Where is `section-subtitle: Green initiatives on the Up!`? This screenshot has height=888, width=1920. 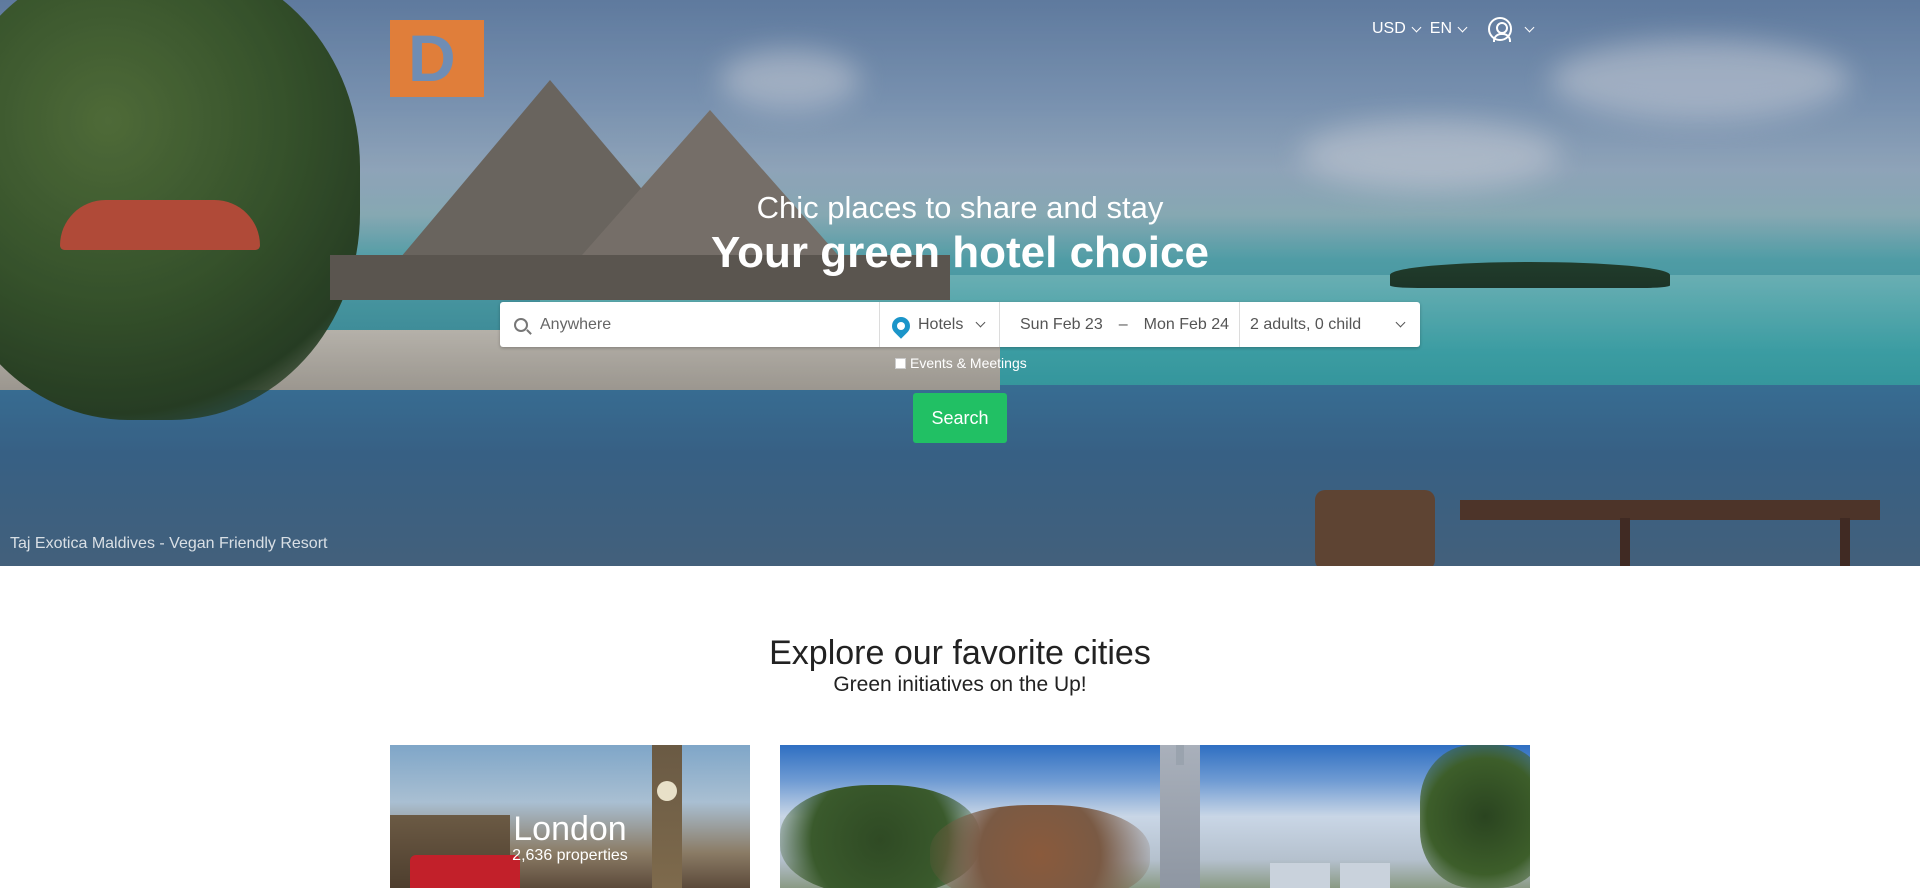
section-subtitle: Green initiatives on the Up! is located at coordinates (960, 684).